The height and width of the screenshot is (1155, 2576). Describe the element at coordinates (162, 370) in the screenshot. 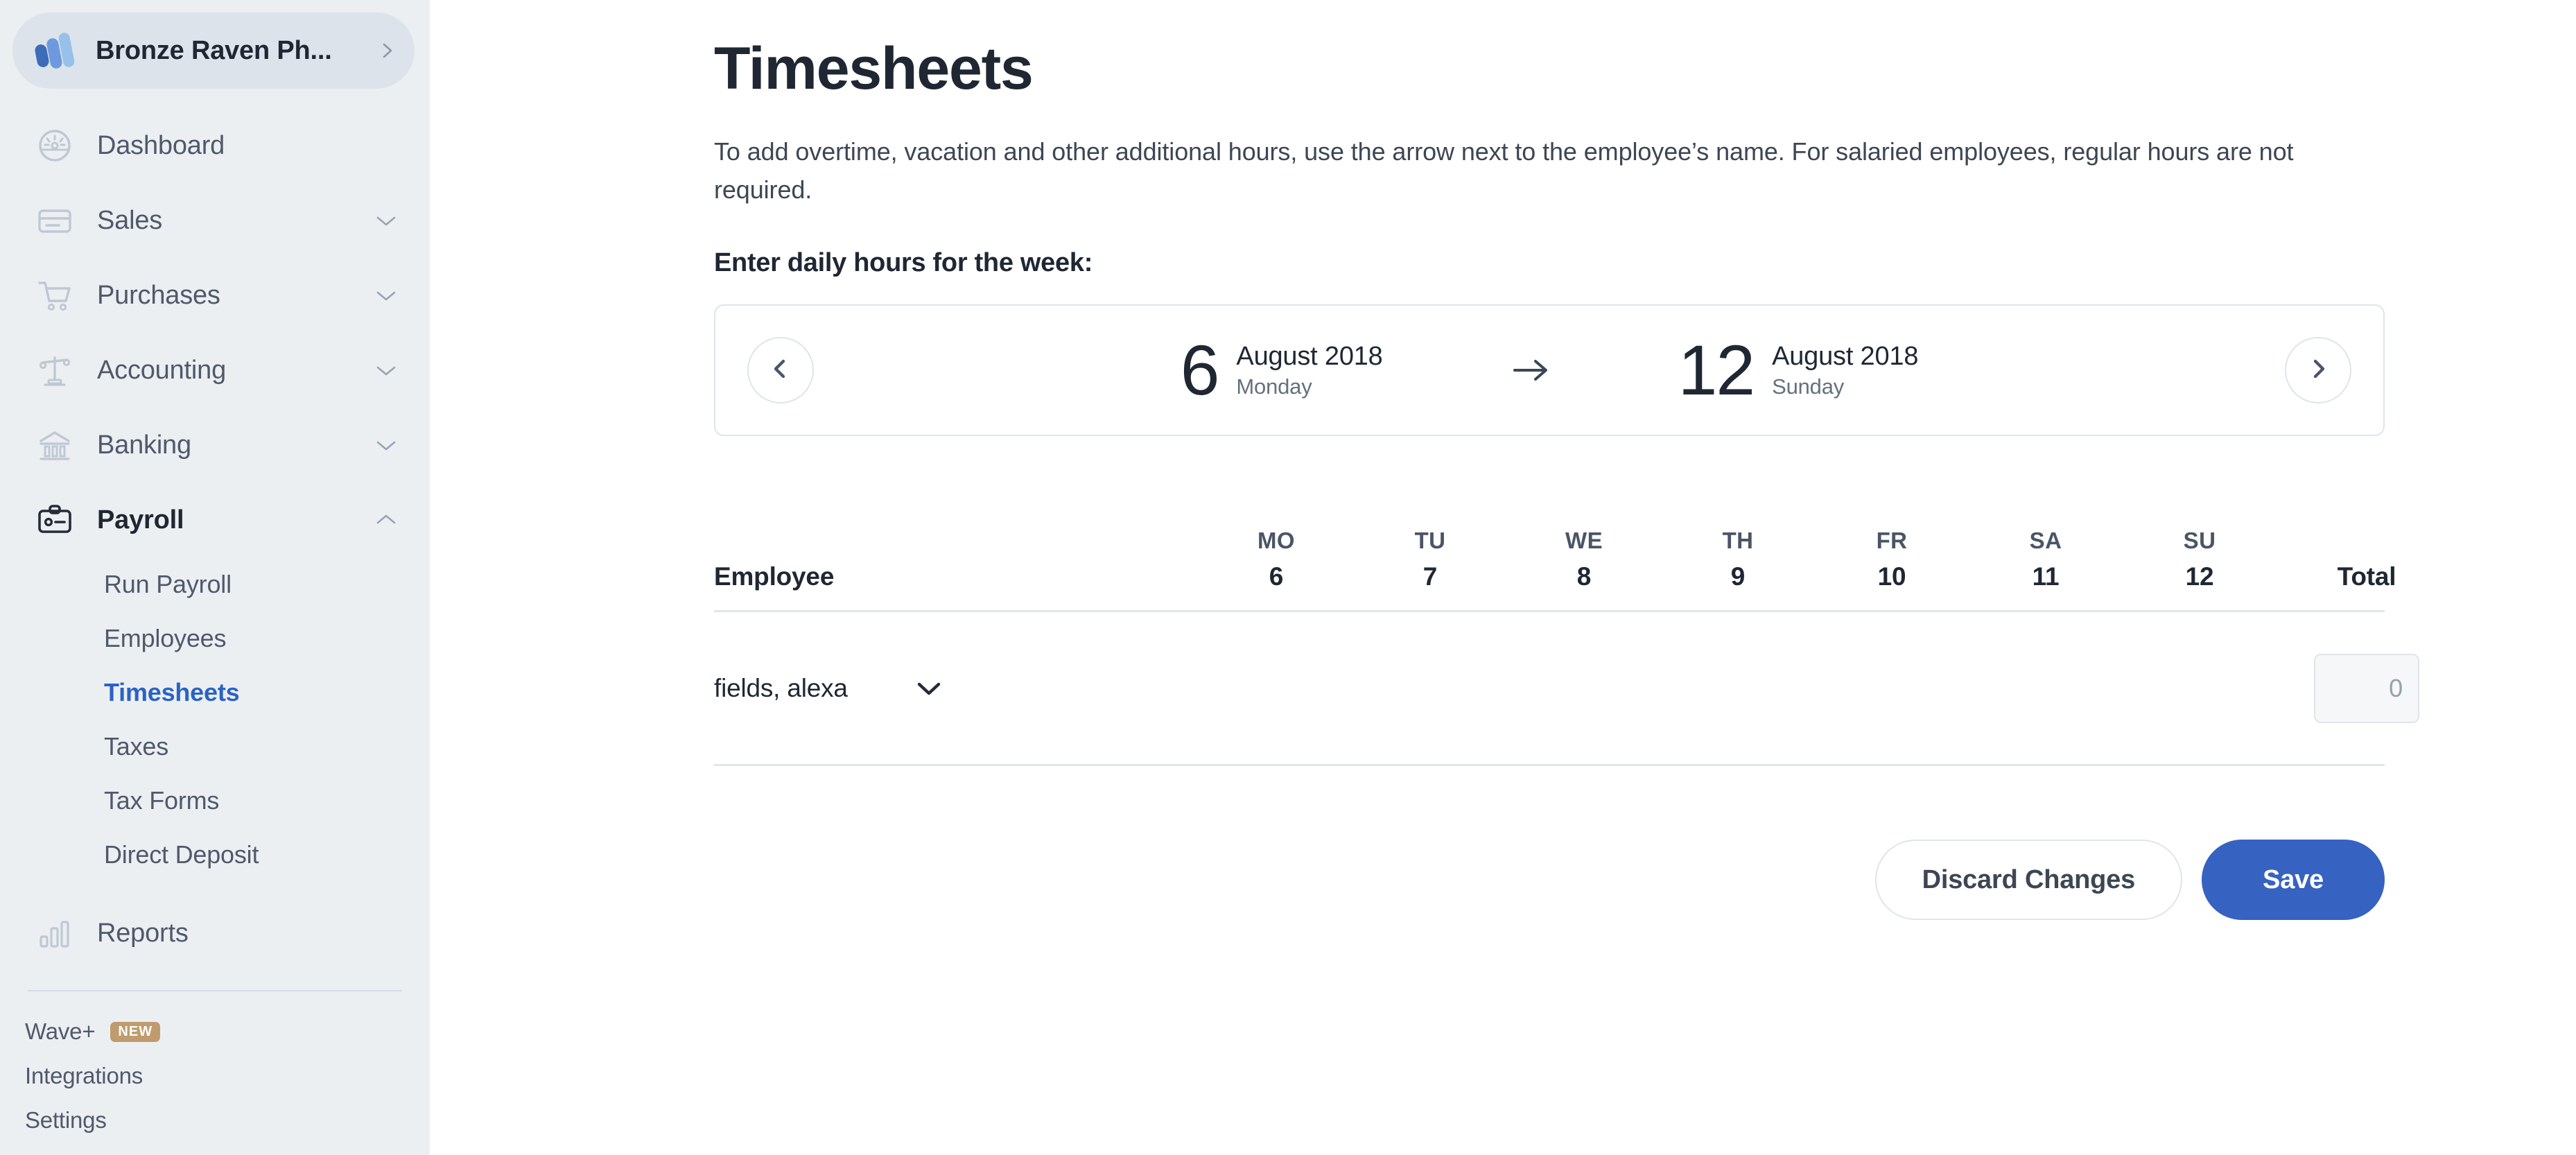

I see `sidebar-item-label: Accounting` at that location.